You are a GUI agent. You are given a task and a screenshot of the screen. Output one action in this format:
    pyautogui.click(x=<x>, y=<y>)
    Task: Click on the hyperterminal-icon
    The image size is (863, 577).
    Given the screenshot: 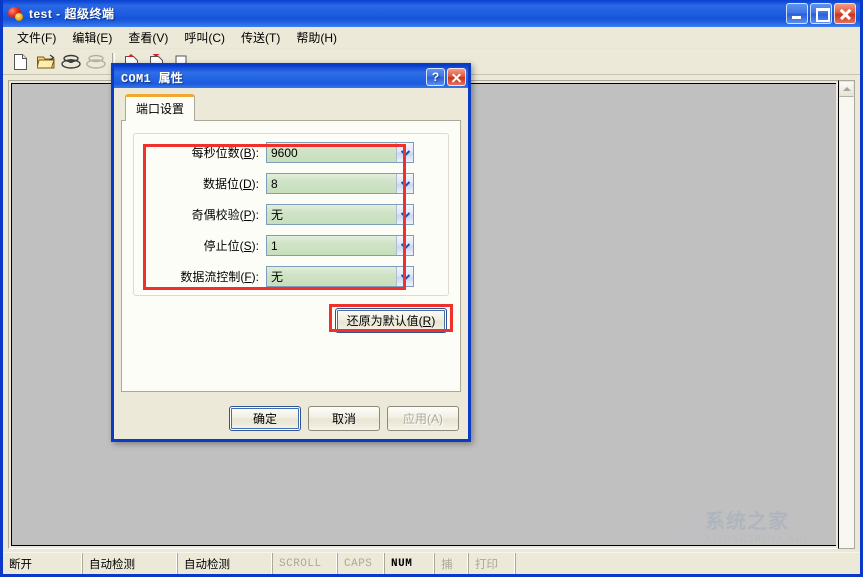 What is the action you would take?
    pyautogui.click(x=15, y=14)
    